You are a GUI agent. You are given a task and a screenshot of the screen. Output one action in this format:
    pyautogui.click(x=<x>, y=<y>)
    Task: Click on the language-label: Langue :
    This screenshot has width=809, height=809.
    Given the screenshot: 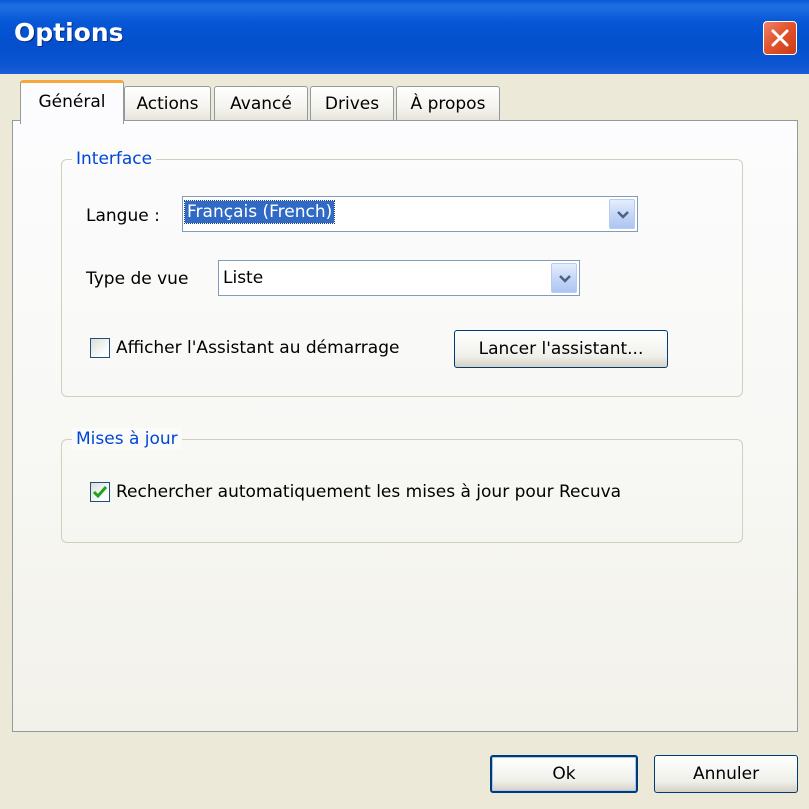 What is the action you would take?
    pyautogui.click(x=123, y=216)
    